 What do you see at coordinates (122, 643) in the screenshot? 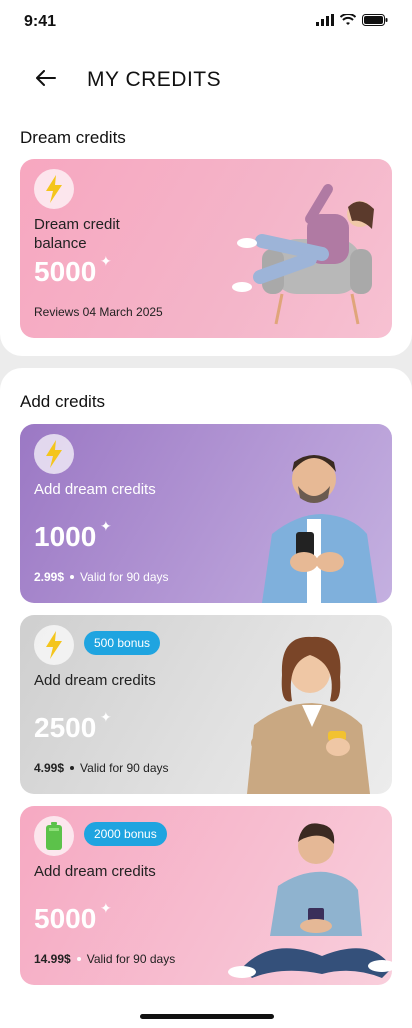
I see `bonus-badge: 500 bonus` at bounding box center [122, 643].